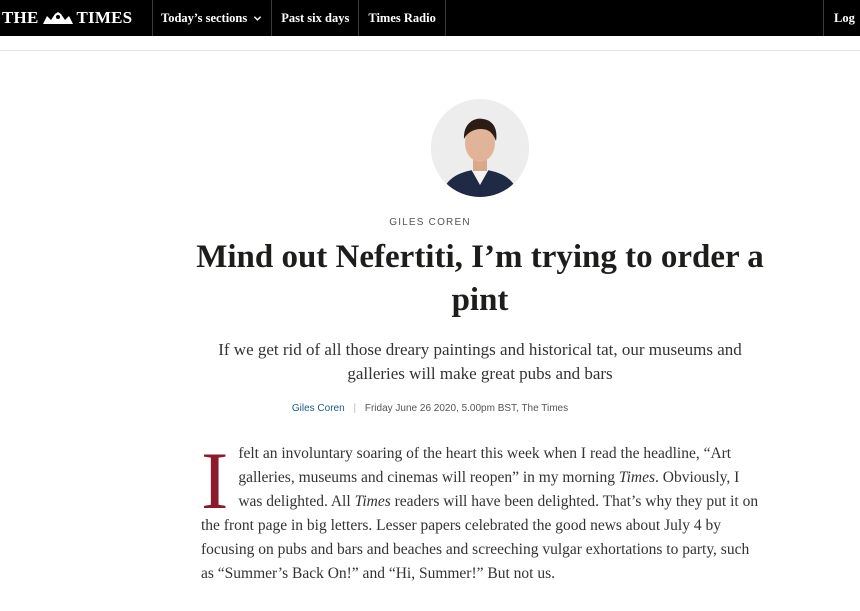 The height and width of the screenshot is (611, 860). What do you see at coordinates (258, 18) in the screenshot?
I see `chevron-down-icon` at bounding box center [258, 18].